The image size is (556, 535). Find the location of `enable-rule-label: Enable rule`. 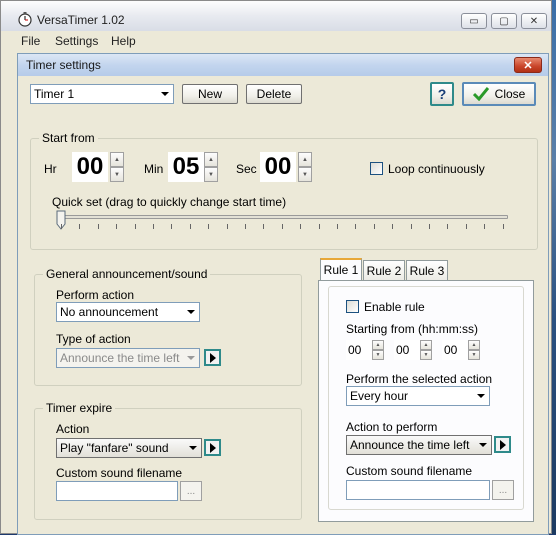

enable-rule-label: Enable rule is located at coordinates (394, 307).